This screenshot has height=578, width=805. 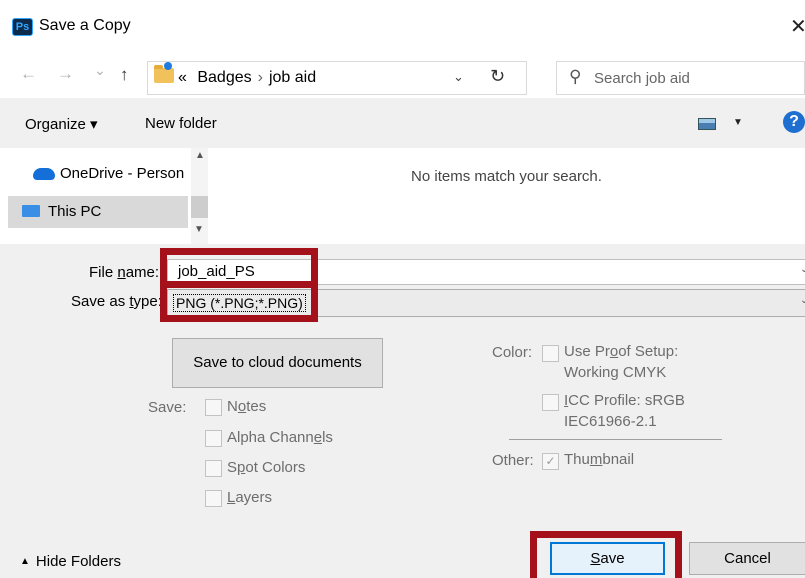 What do you see at coordinates (199, 229) in the screenshot?
I see `scroll-down-icon: ▼` at bounding box center [199, 229].